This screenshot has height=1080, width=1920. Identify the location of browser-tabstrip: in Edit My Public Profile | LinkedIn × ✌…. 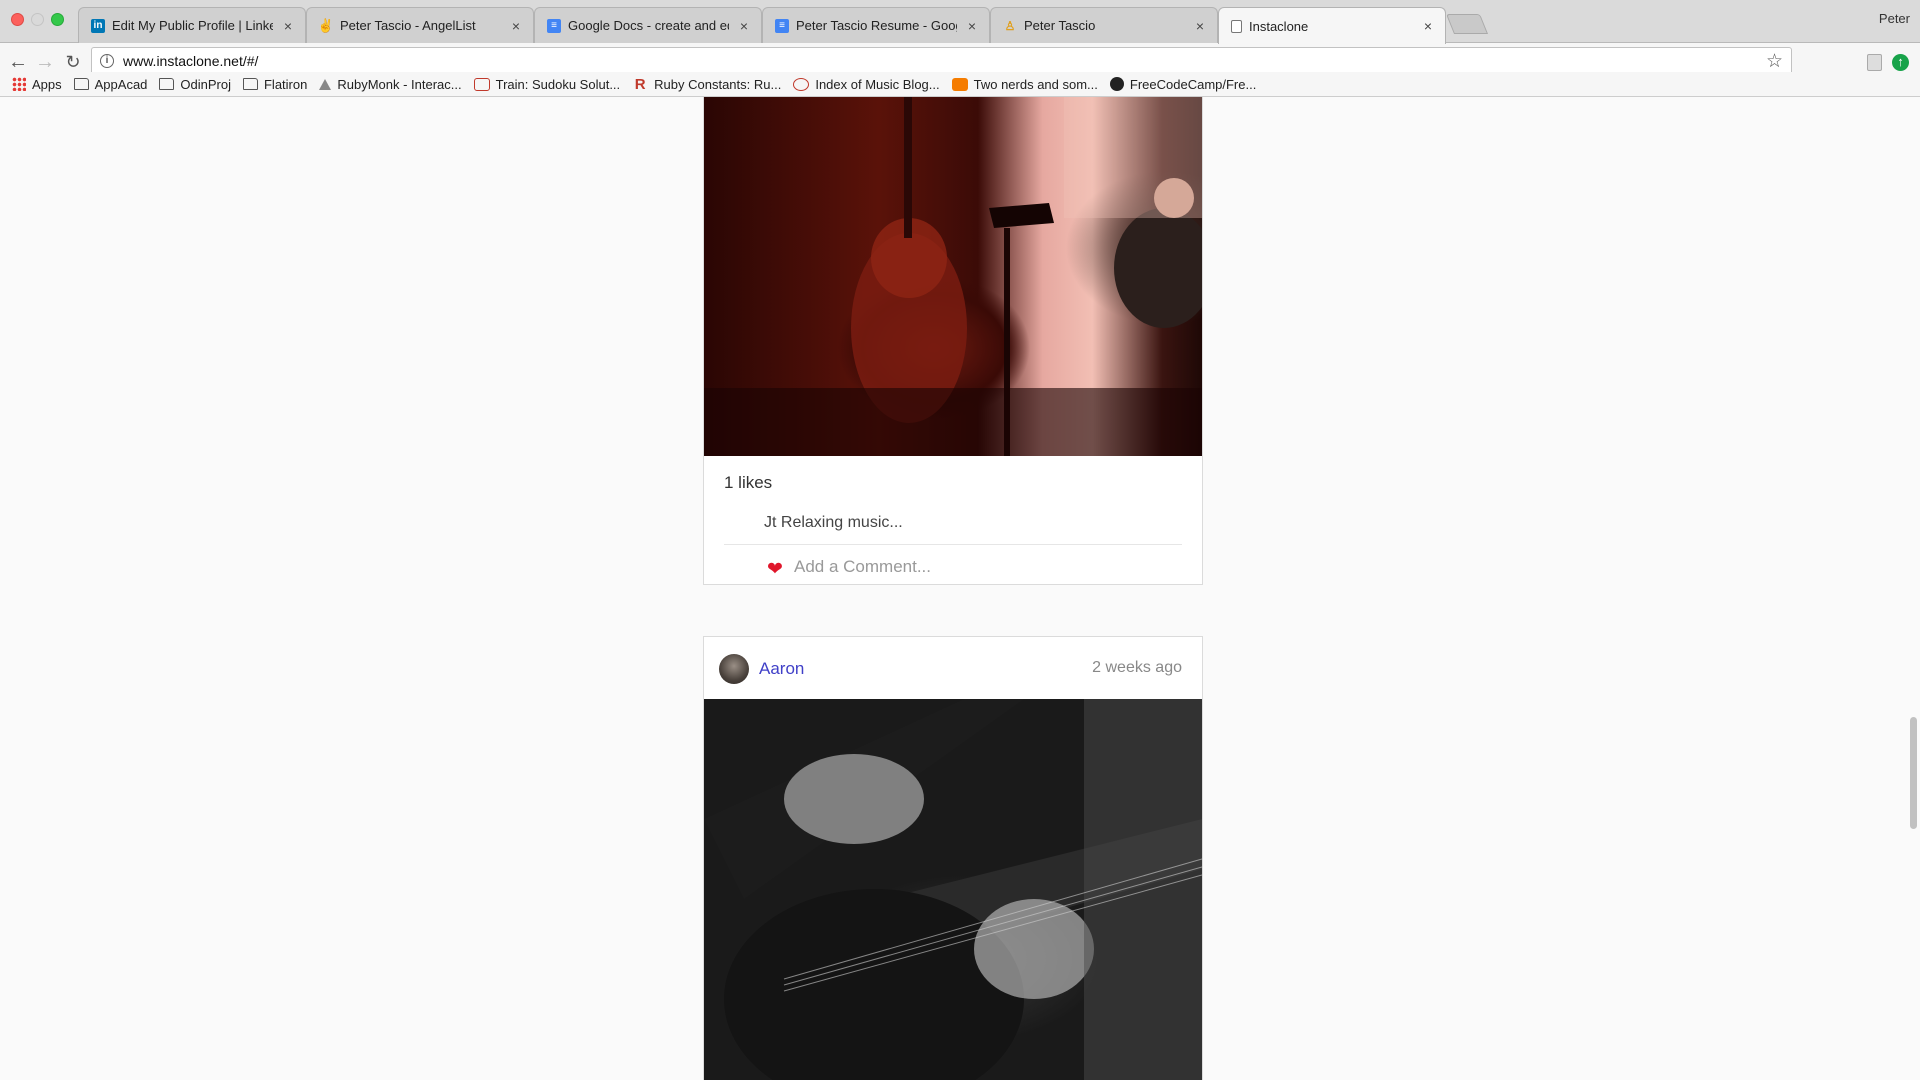
(960, 22).